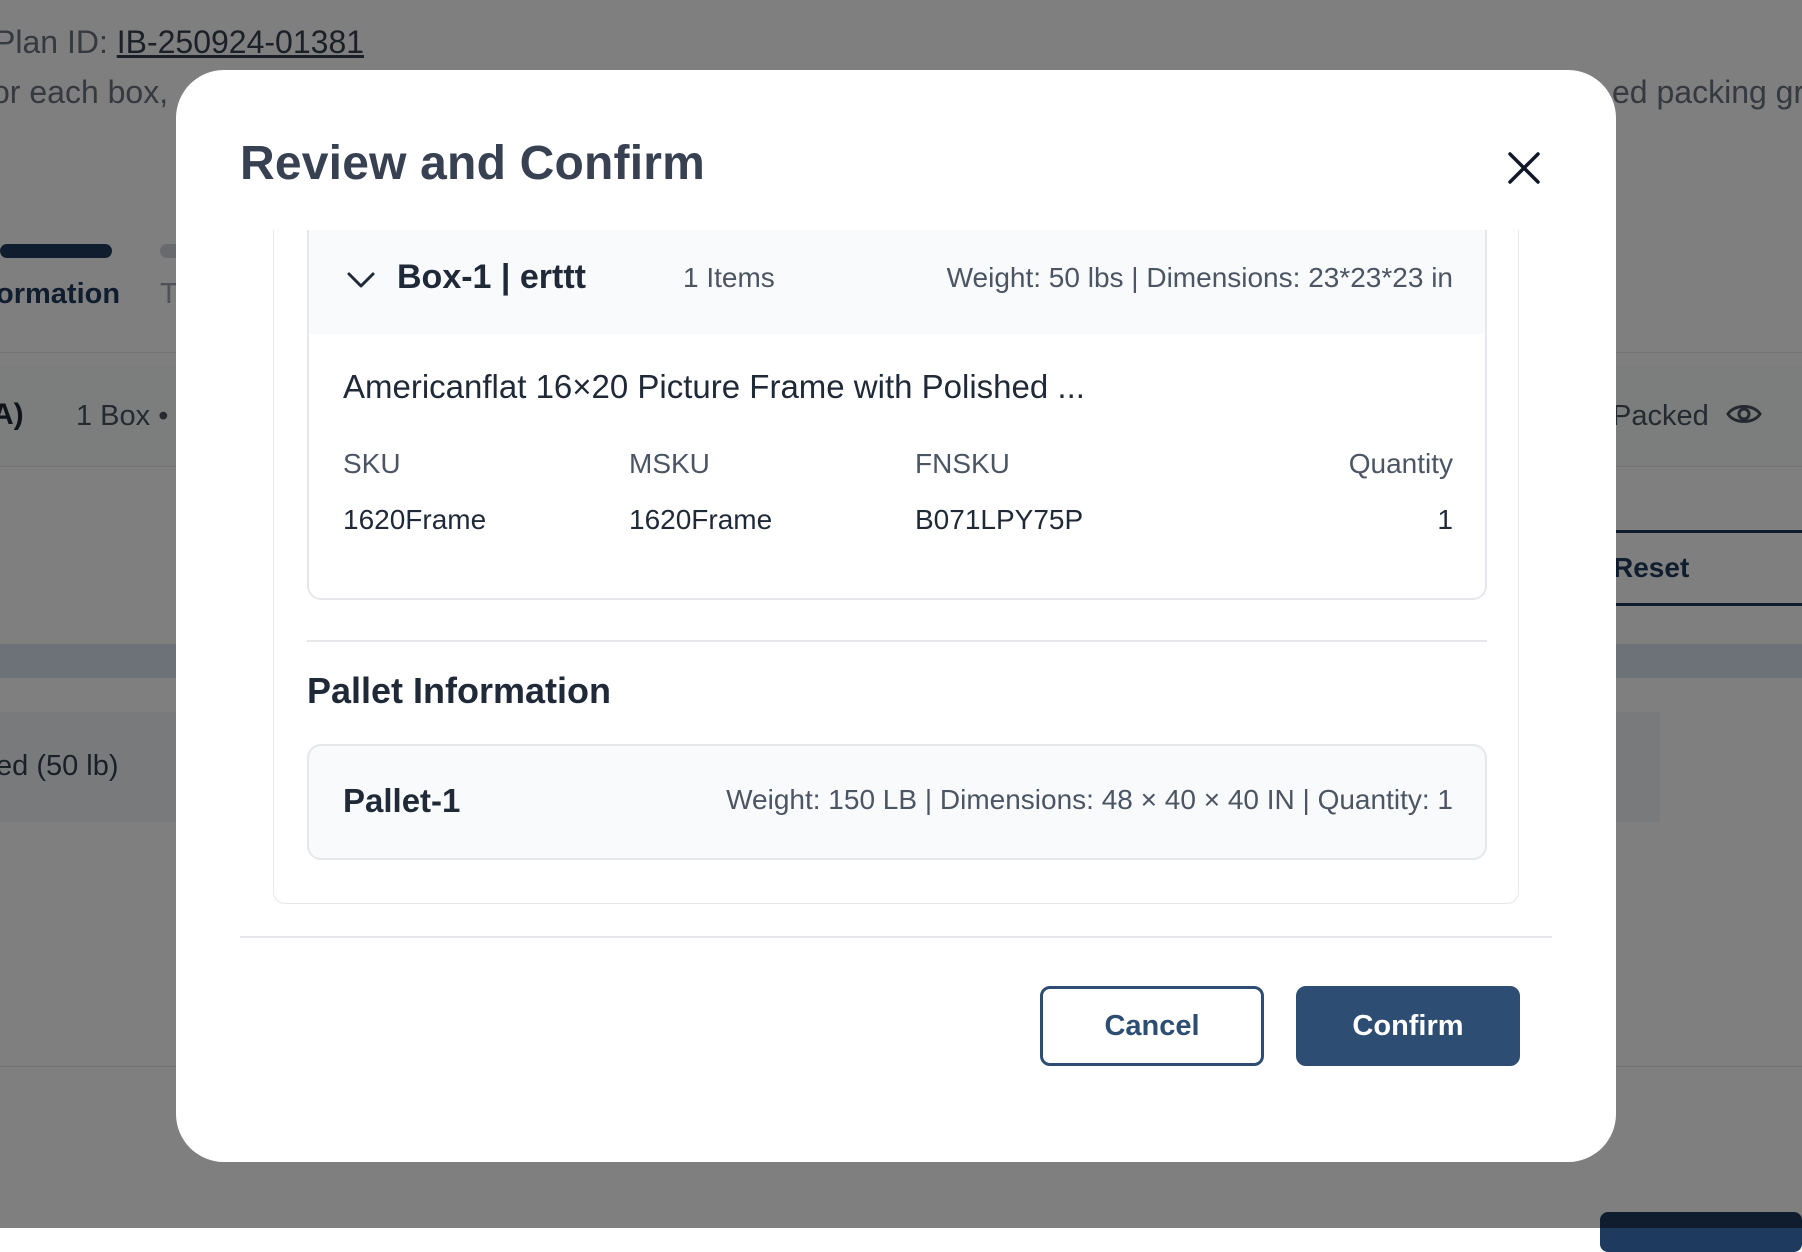 The width and height of the screenshot is (1802, 1252). I want to click on close-icon, so click(1524, 168).